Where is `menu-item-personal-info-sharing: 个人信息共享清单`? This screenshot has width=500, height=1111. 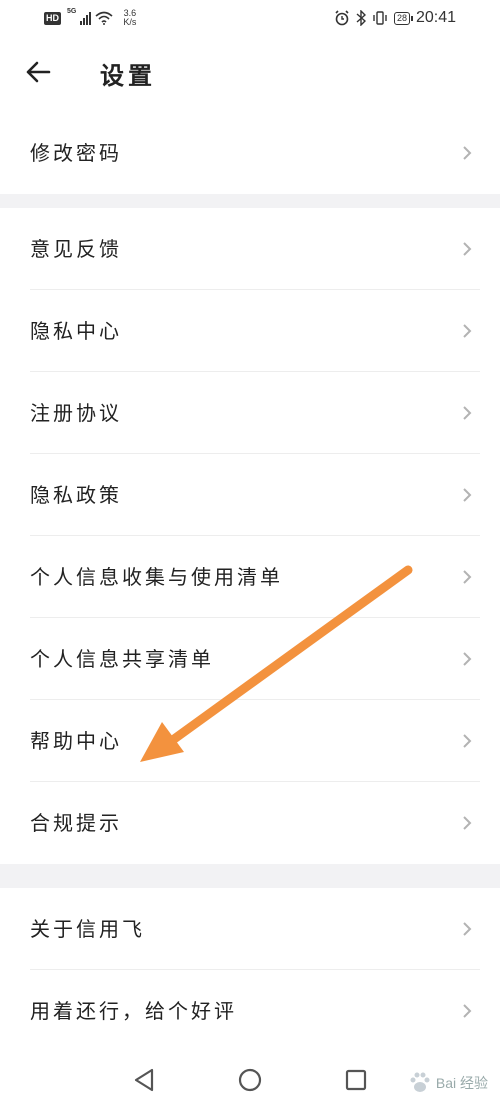 menu-item-personal-info-sharing: 个人信息共享清单 is located at coordinates (250, 659).